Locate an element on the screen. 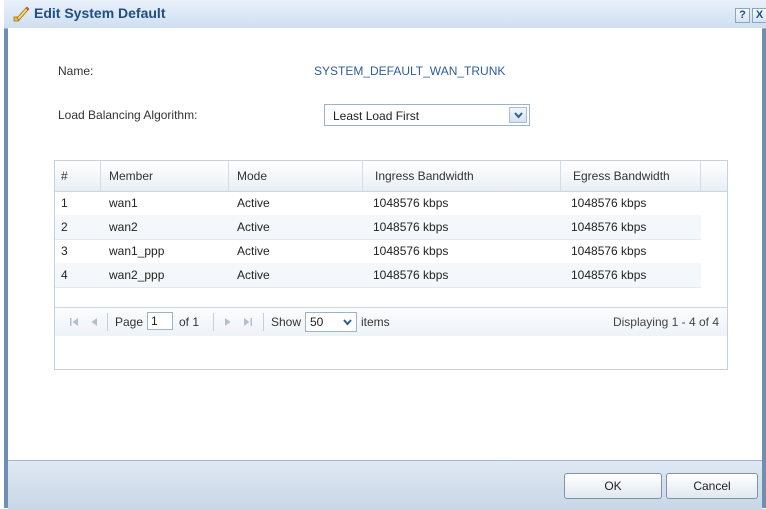  column-header-ingress: Ingress Bandwidth is located at coordinates (462, 176).